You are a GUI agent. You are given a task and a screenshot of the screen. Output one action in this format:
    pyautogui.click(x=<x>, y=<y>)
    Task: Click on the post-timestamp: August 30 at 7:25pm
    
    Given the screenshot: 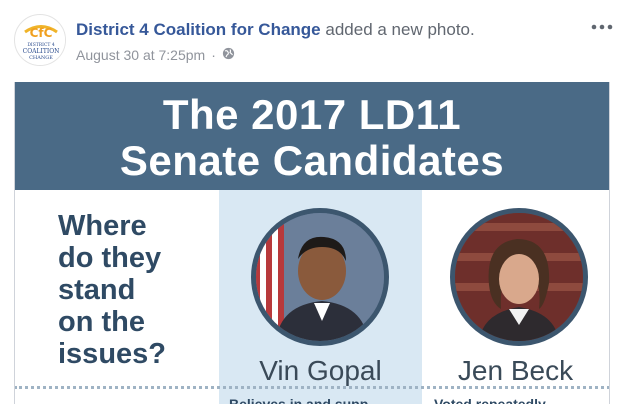 What is the action you would take?
    pyautogui.click(x=140, y=55)
    